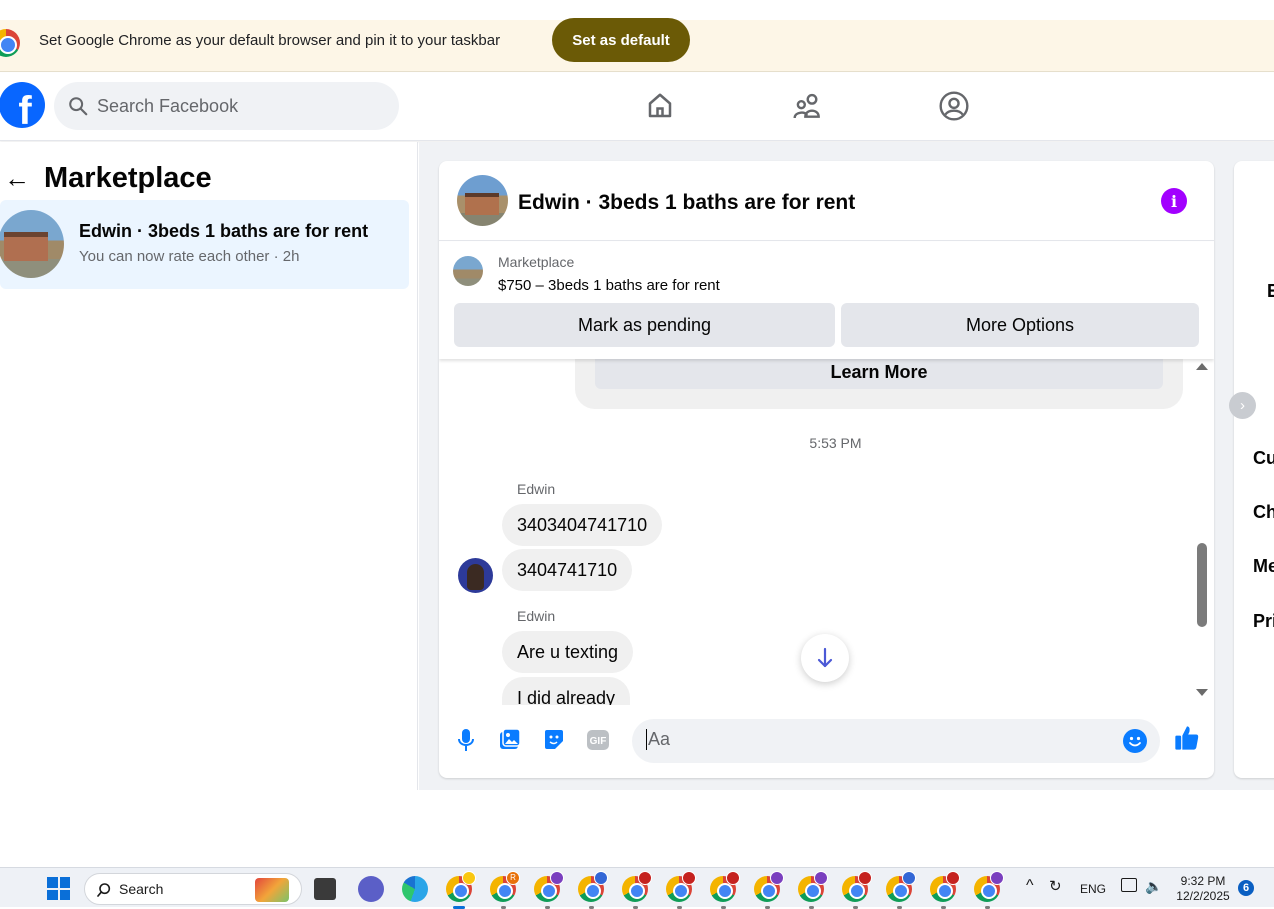 This screenshot has height=909, width=1274. I want to click on search-box, so click(226, 106).